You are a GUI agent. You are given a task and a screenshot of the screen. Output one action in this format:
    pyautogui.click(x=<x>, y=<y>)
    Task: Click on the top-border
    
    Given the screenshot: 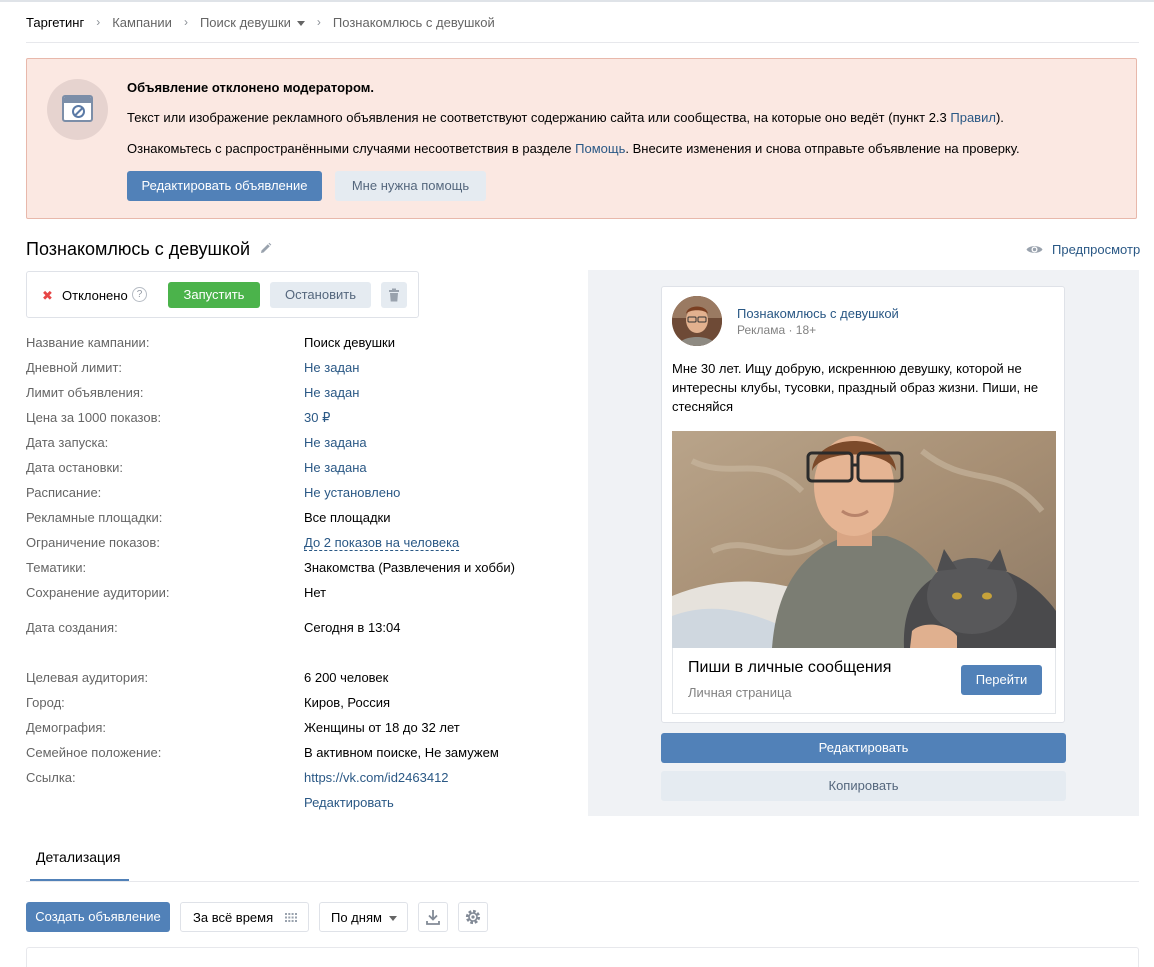 What is the action you would take?
    pyautogui.click(x=577, y=1)
    